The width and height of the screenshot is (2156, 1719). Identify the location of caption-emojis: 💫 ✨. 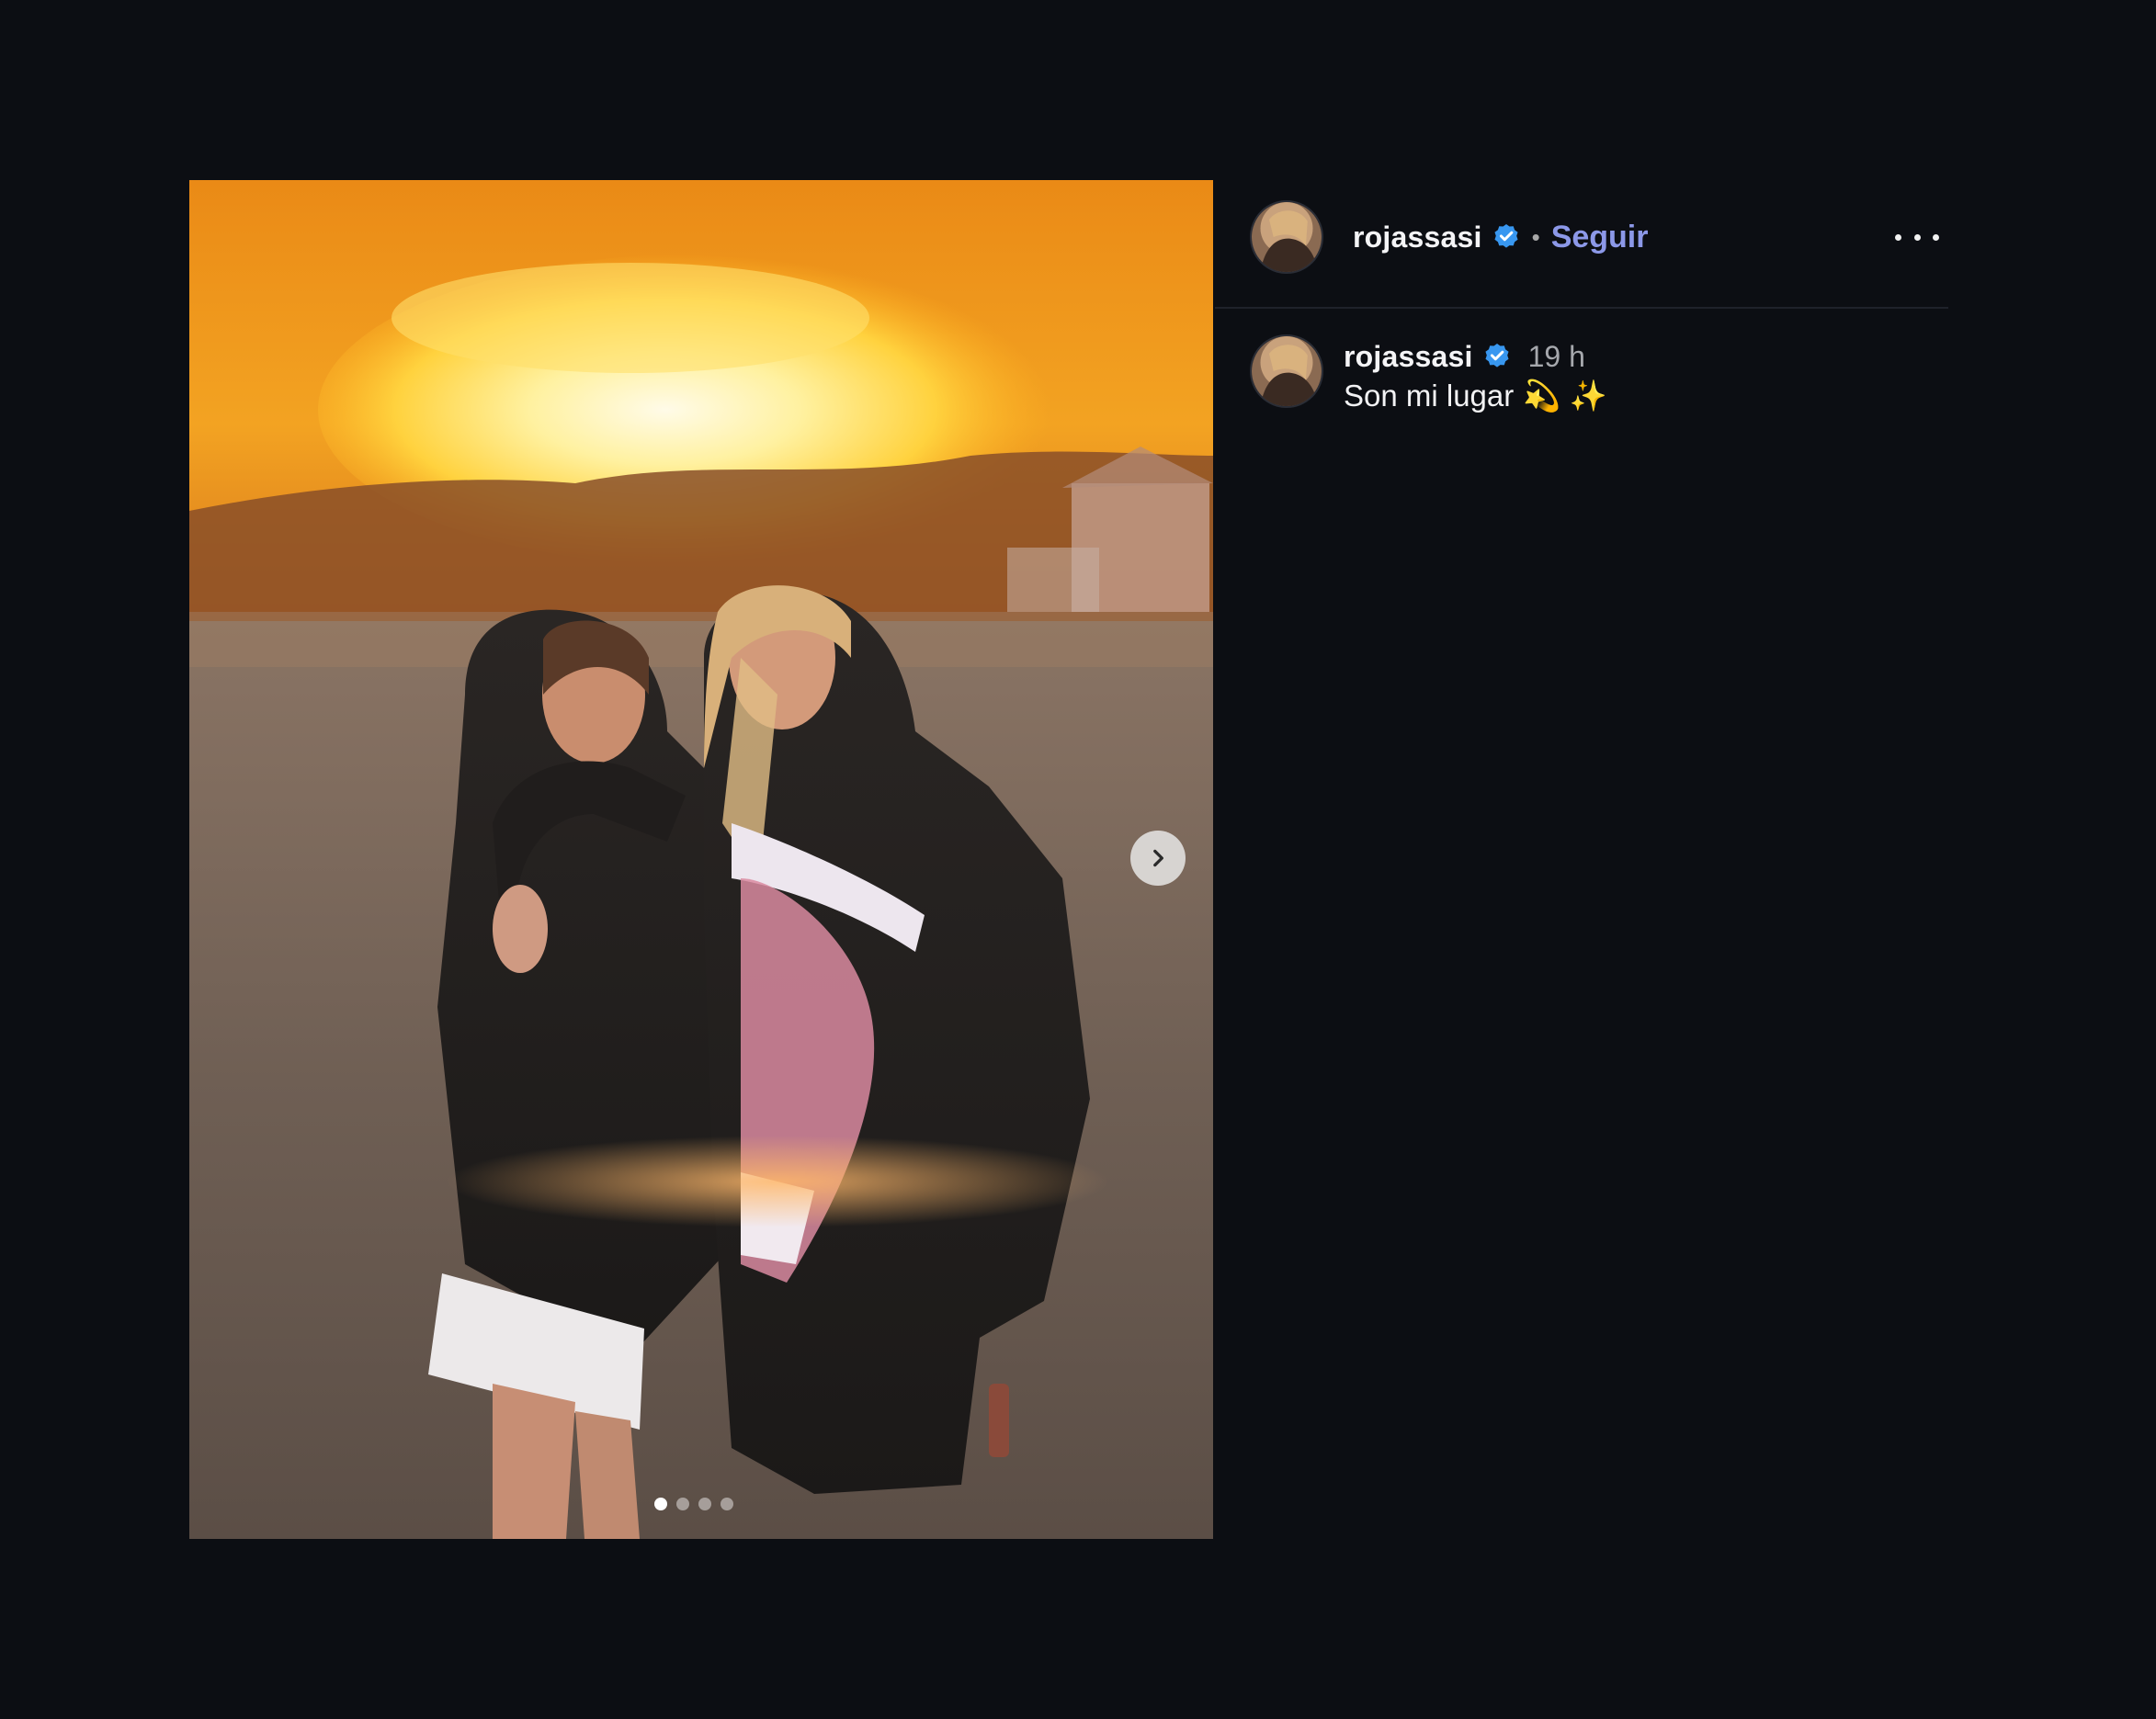
(1565, 396).